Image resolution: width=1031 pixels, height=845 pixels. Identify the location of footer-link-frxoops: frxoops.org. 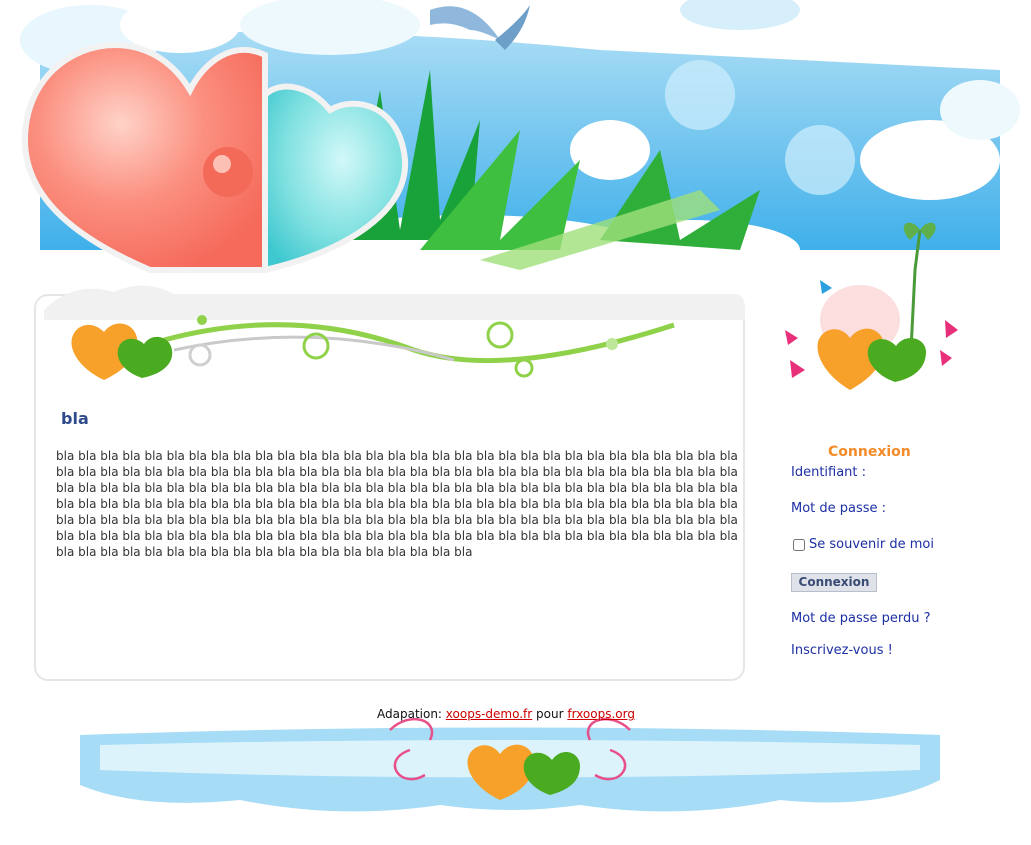
(601, 714).